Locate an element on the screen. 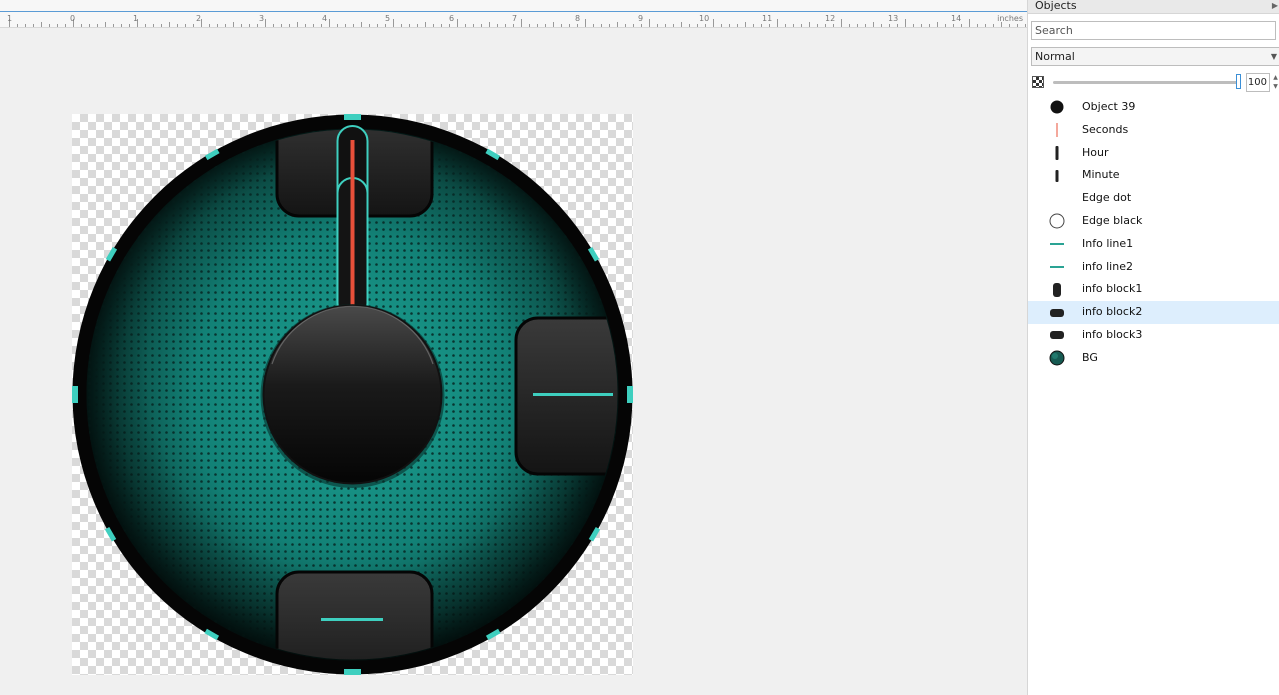 Image resolution: width=1279 pixels, height=695 pixels. object-label: Info line1 is located at coordinates (1108, 243).